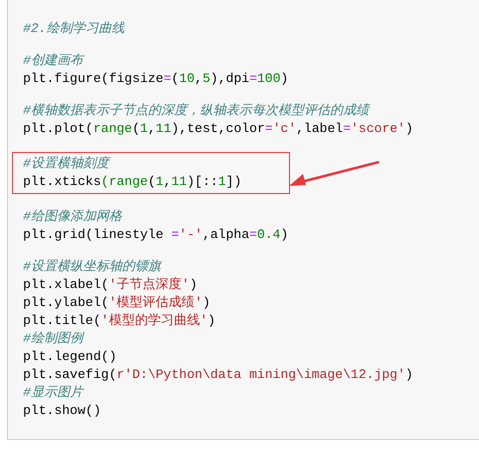  What do you see at coordinates (155, 235) in the screenshot?
I see `code-line: plt.grid(linestyle ='-',alpha=0.4)` at bounding box center [155, 235].